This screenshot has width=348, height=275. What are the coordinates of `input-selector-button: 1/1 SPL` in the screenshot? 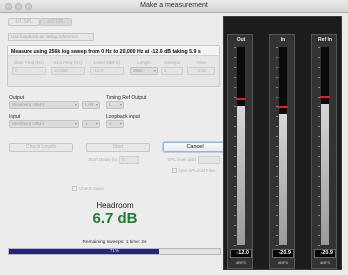 It's located at (24, 22).